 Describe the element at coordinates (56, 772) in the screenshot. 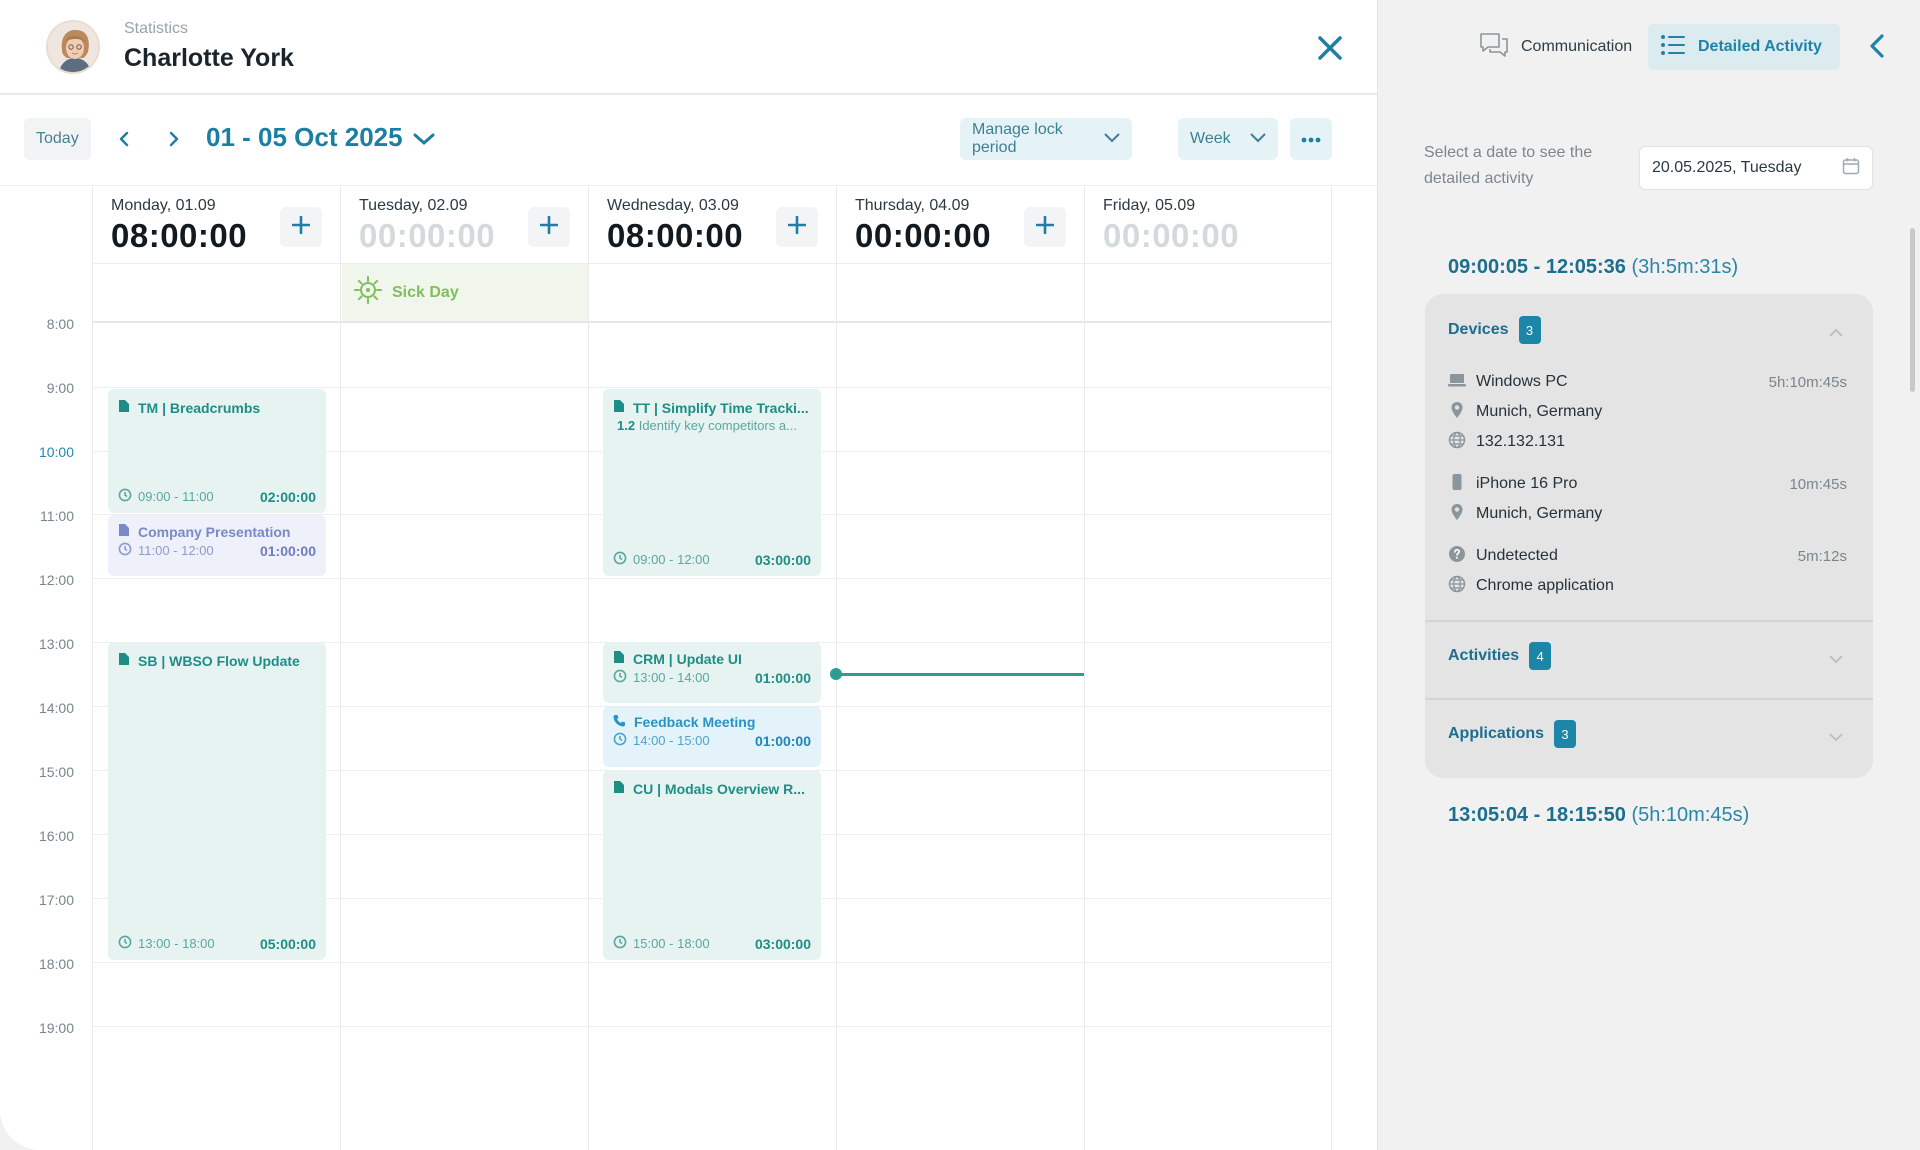

I see `time-label: 15:00` at that location.